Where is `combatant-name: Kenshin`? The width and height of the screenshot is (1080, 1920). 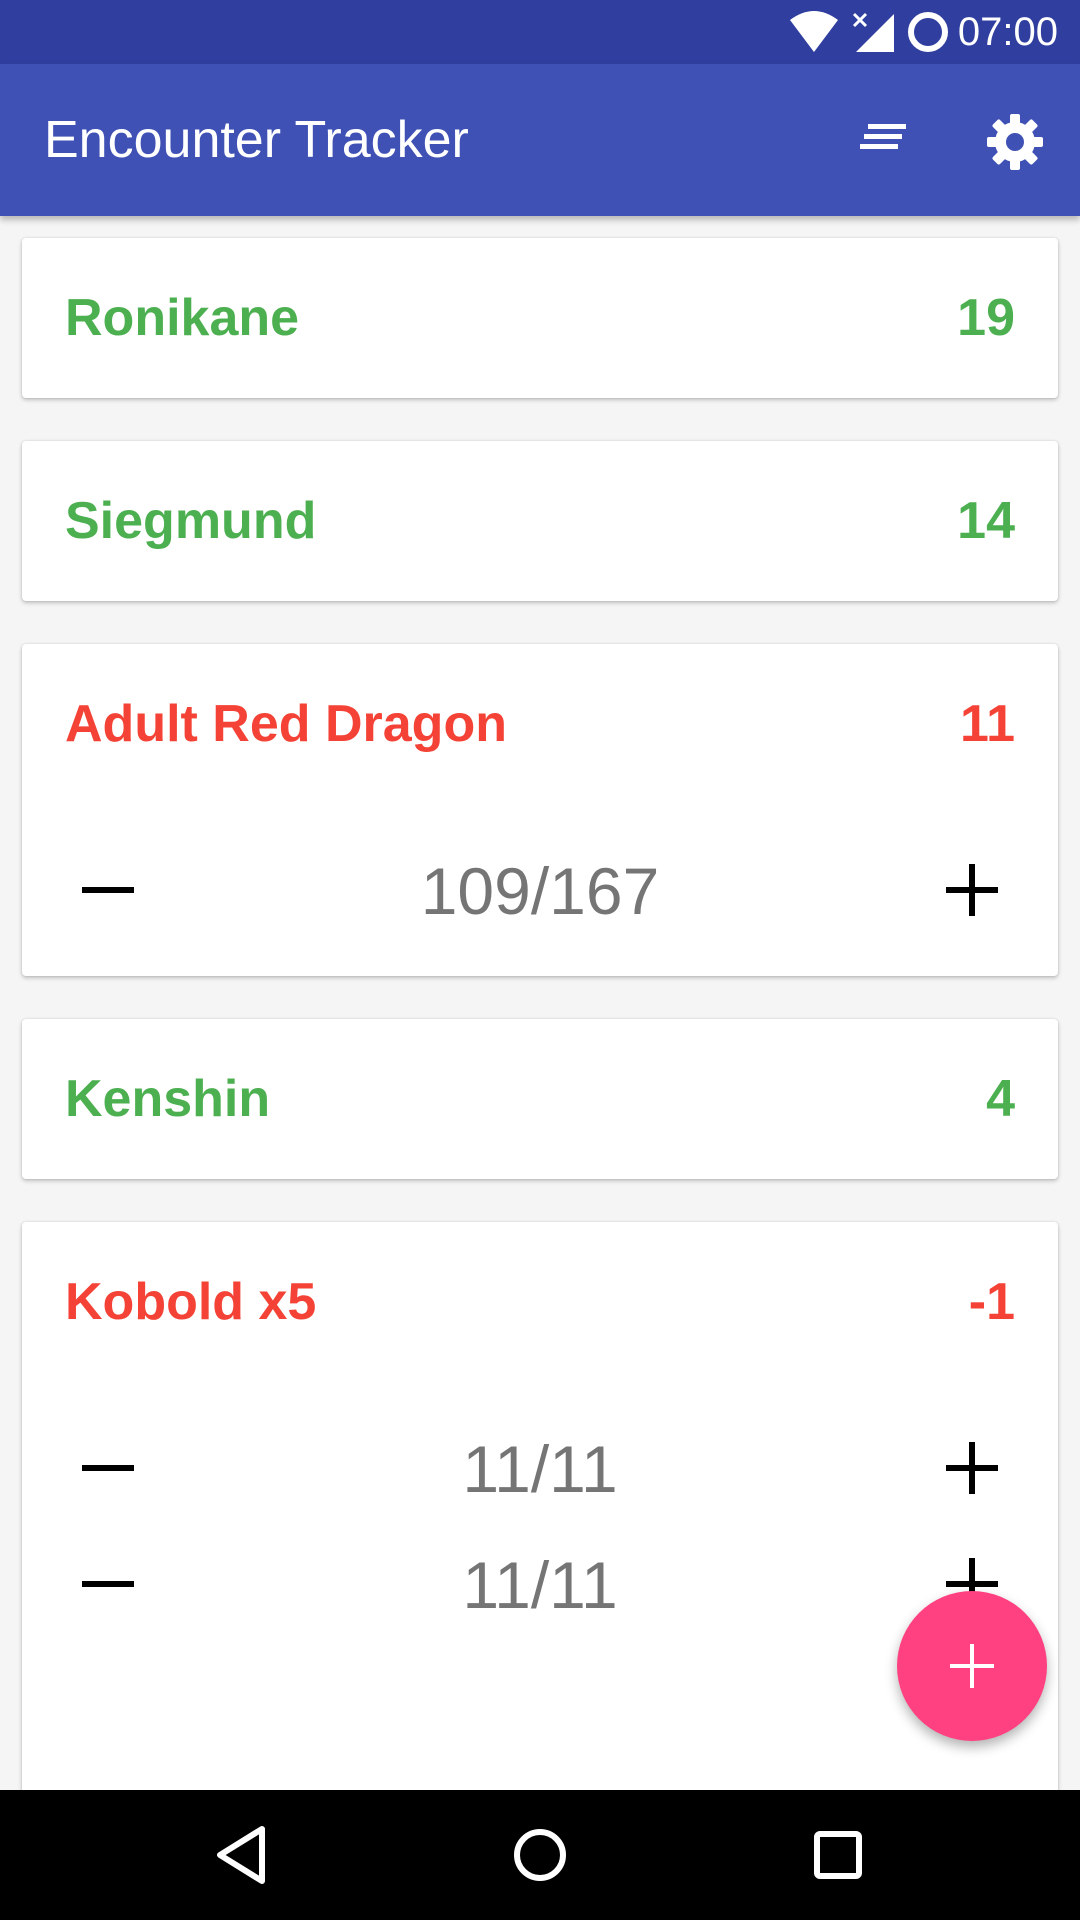
combatant-name: Kenshin is located at coordinates (168, 1099).